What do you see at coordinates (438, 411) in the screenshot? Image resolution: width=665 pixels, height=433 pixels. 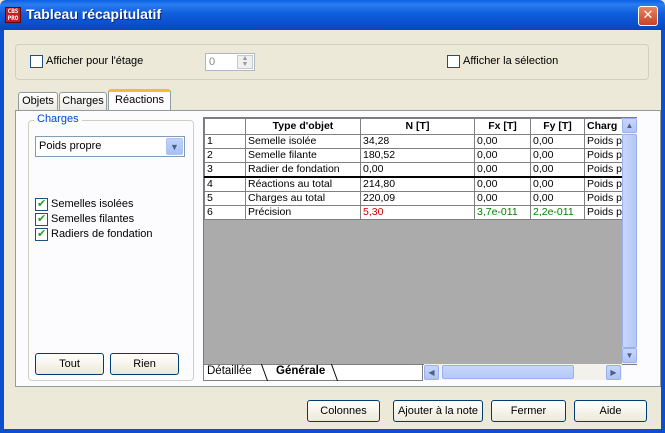 I see `add-note-button: Ajouter à la note` at bounding box center [438, 411].